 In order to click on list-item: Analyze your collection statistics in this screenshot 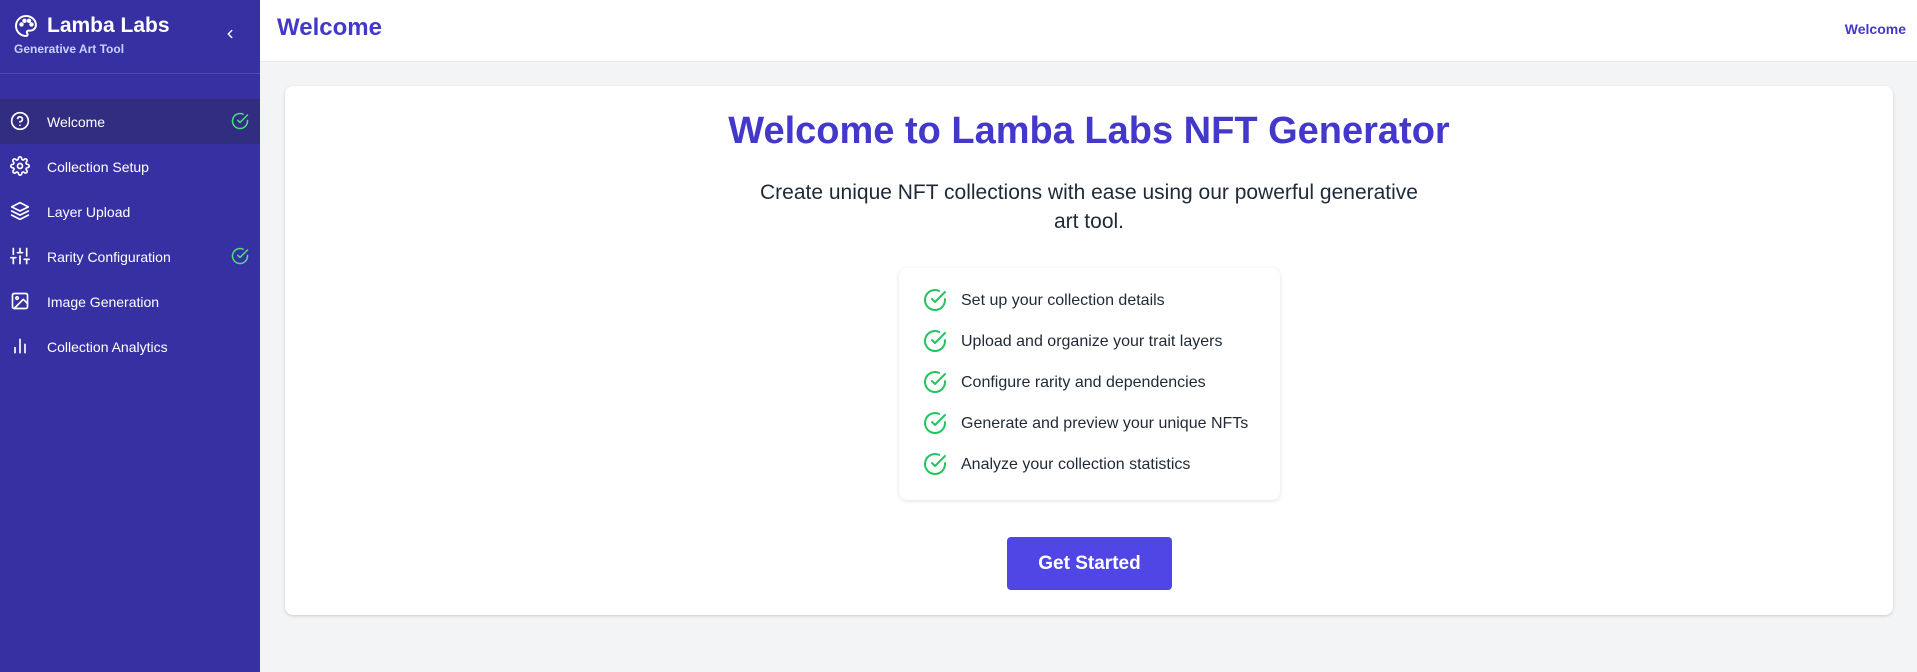, I will do `click(1089, 472)`.